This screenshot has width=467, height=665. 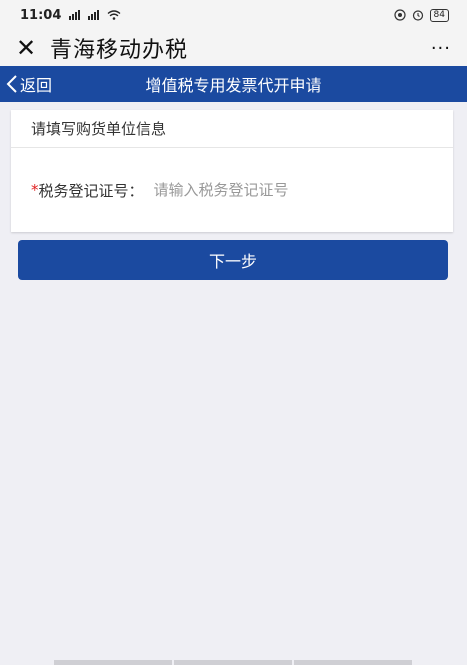 What do you see at coordinates (258, 190) in the screenshot?
I see `tax-id-input` at bounding box center [258, 190].